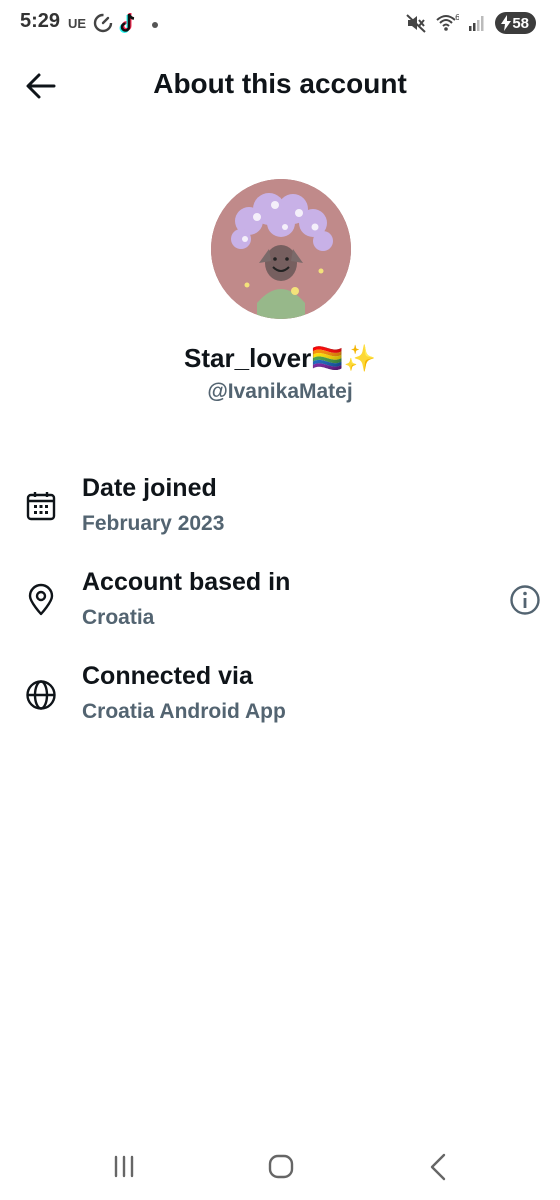 The image size is (560, 1200). I want to click on system-back-button, so click(438, 1167).